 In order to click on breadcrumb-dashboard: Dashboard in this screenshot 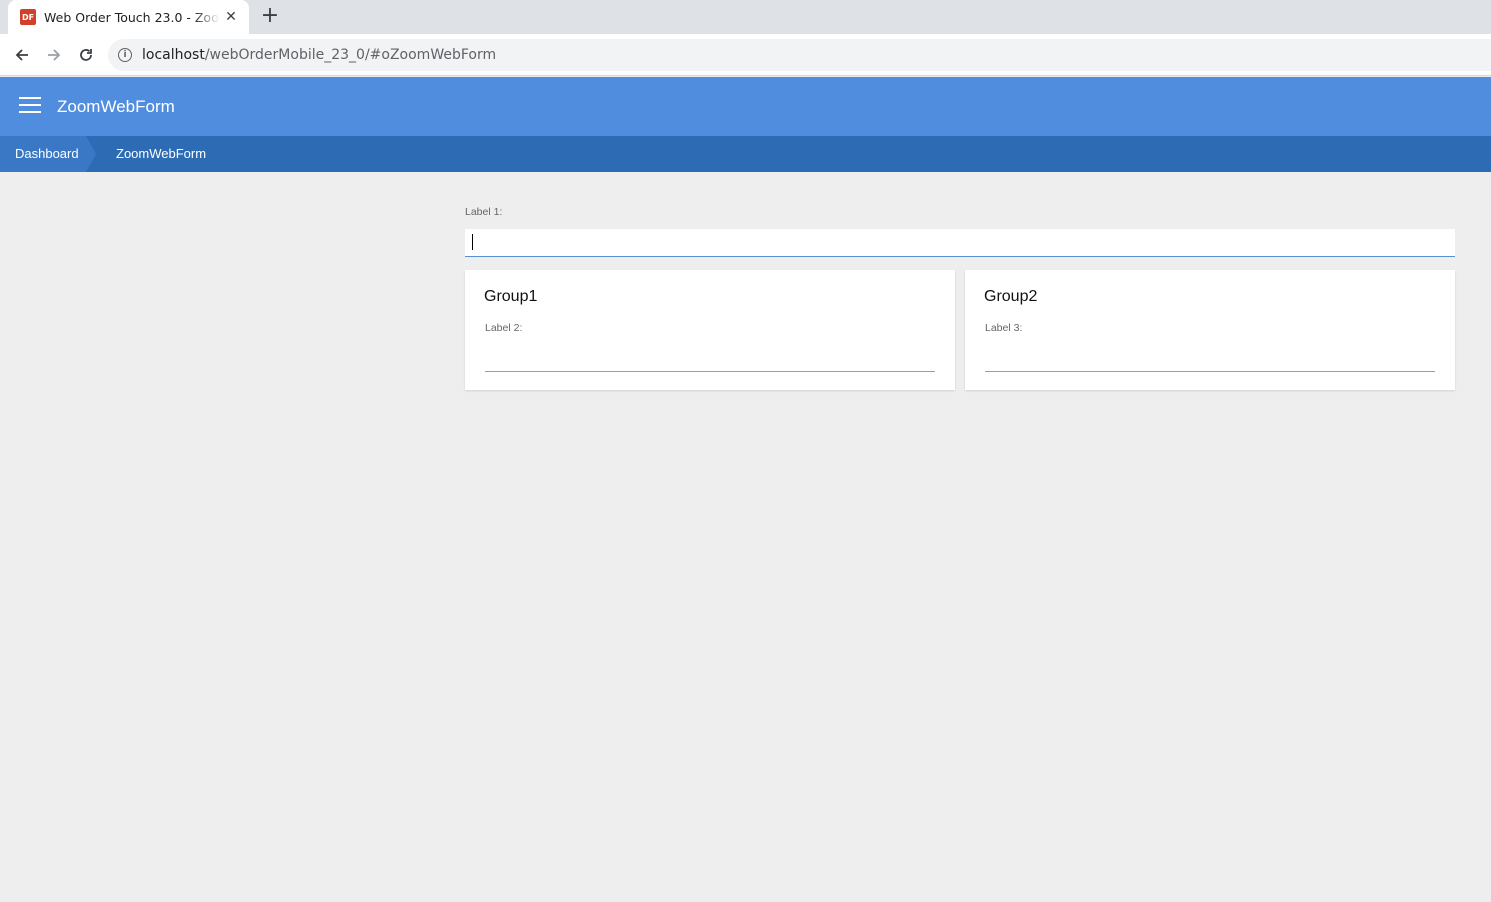, I will do `click(43, 154)`.